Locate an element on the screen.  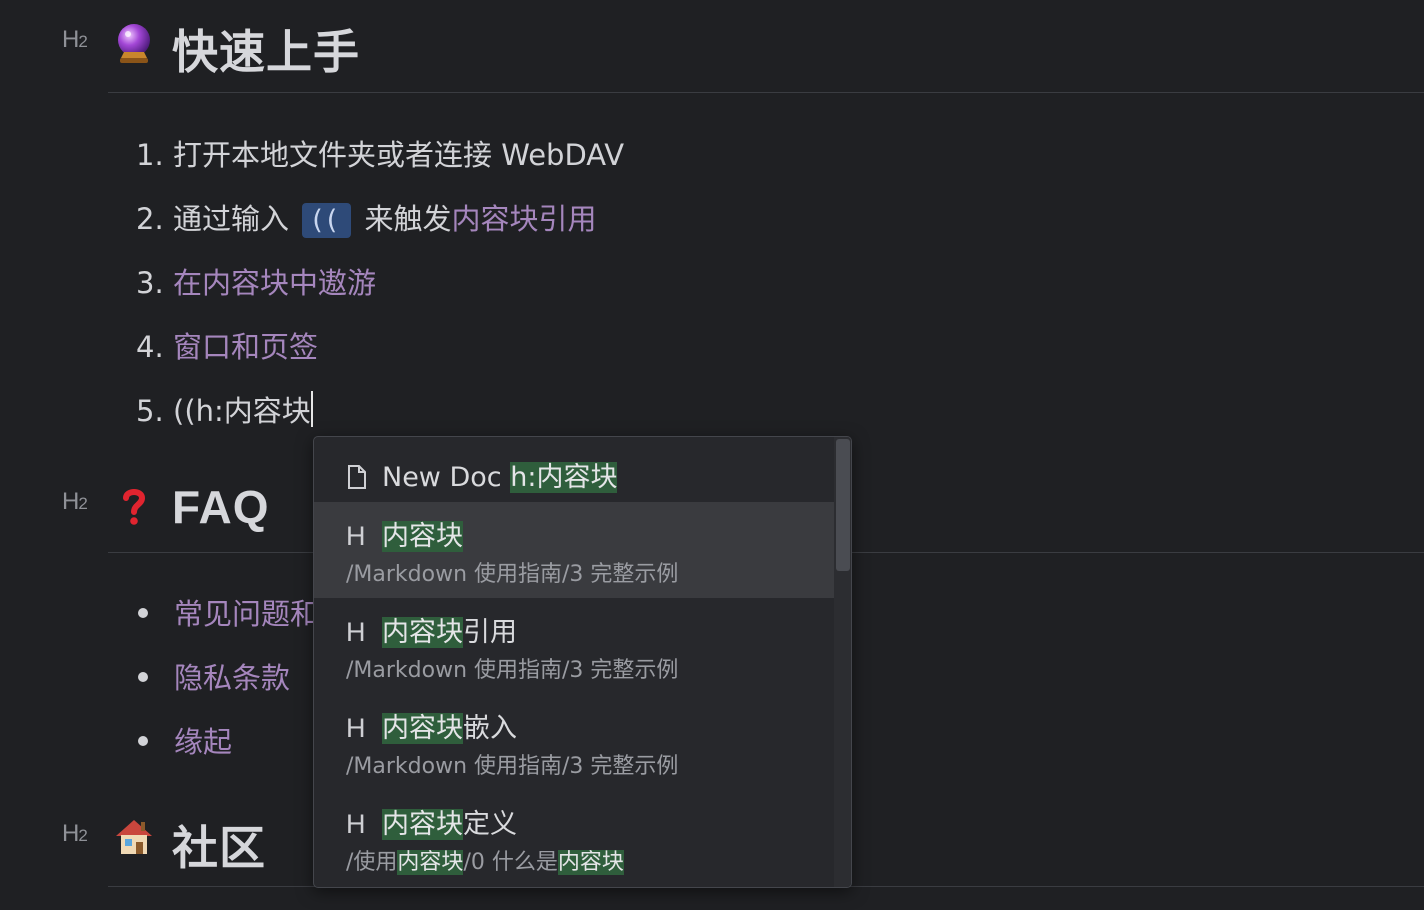
link-windows-tabs: 窗口和页签 is located at coordinates (245, 347).